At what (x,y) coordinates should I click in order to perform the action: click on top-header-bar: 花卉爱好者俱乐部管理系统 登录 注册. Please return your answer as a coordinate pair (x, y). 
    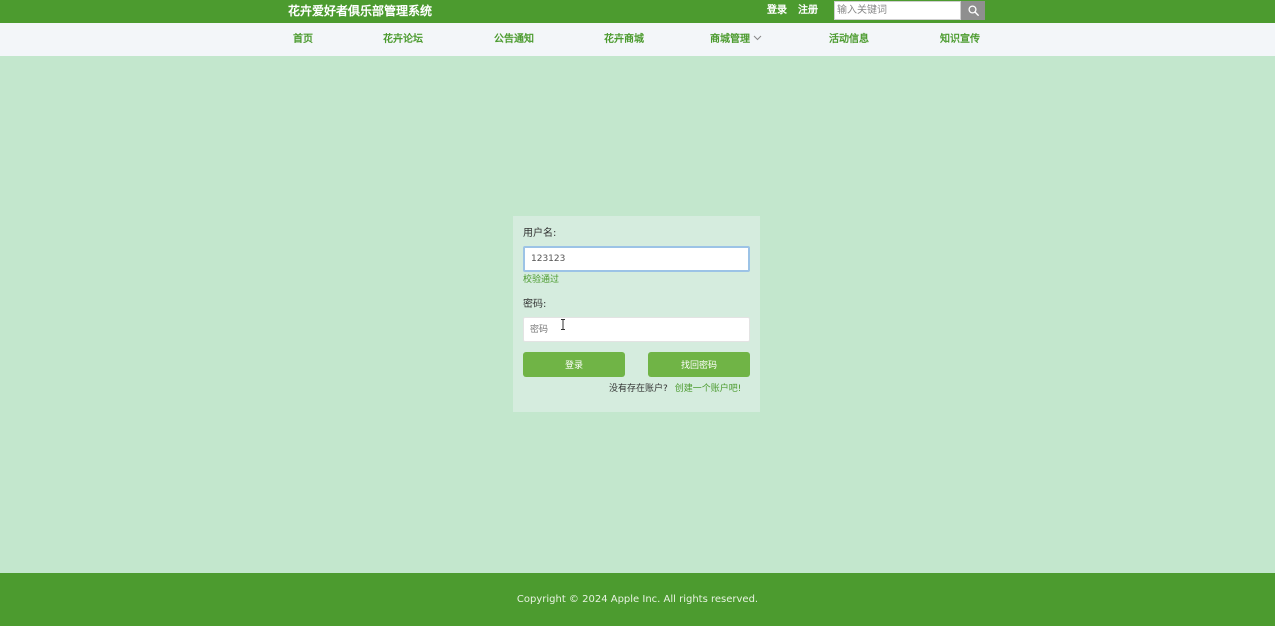
    Looking at the image, I should click on (637, 11).